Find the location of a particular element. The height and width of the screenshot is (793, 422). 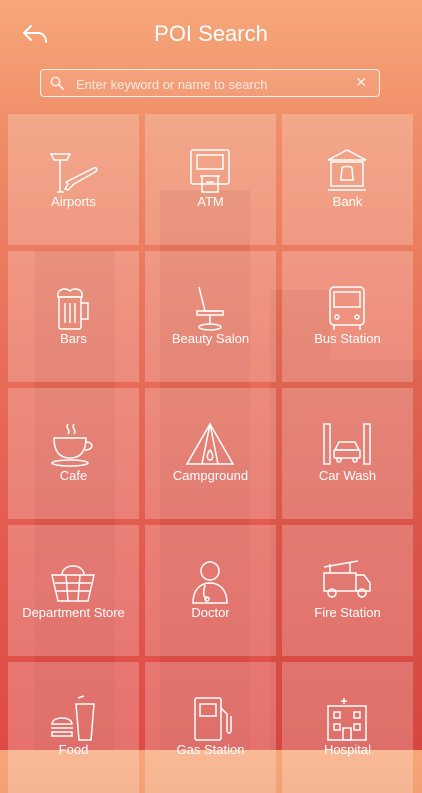

search-input is located at coordinates (211, 84).